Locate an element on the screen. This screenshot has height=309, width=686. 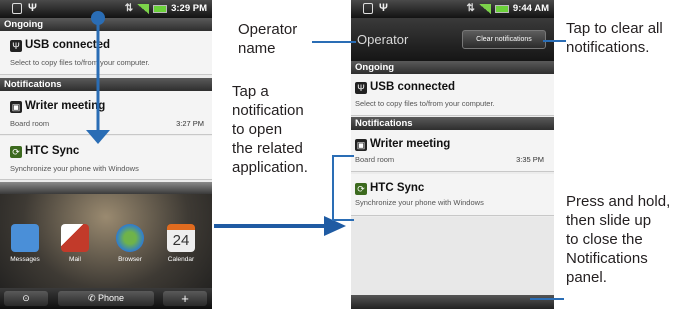
battery-icon is located at coordinates (501, 8).